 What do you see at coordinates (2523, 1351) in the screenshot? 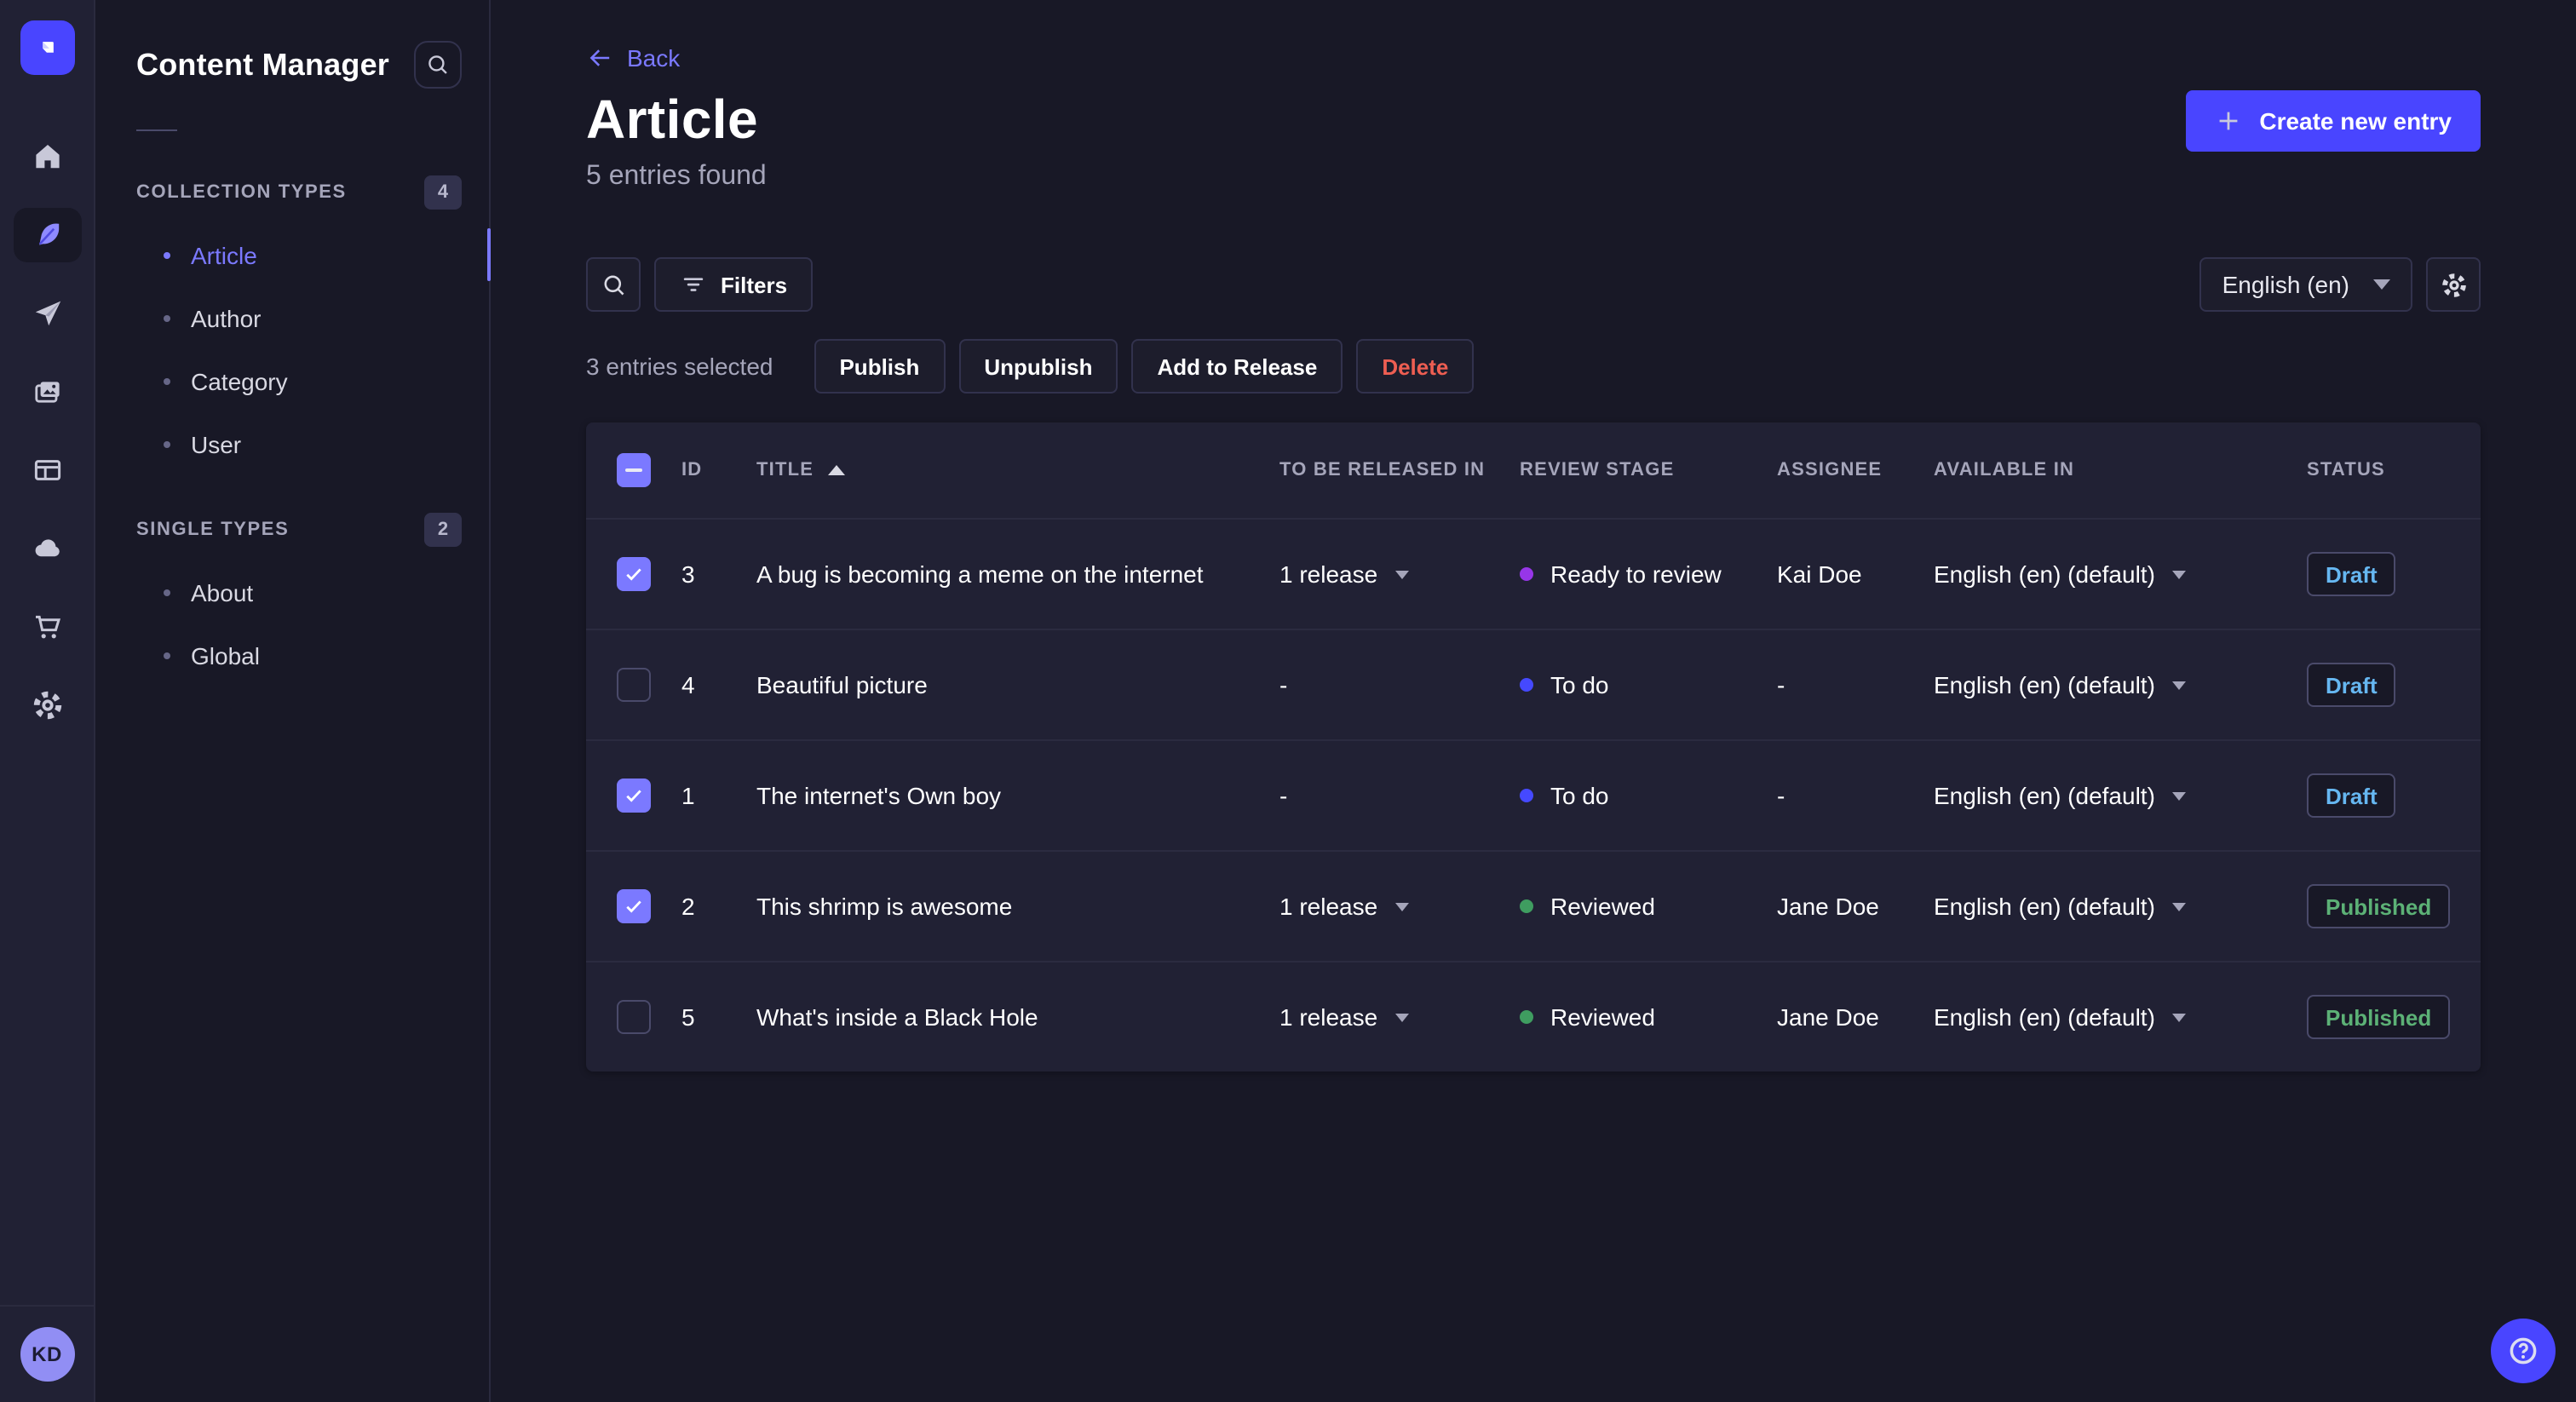
I see `help-button` at bounding box center [2523, 1351].